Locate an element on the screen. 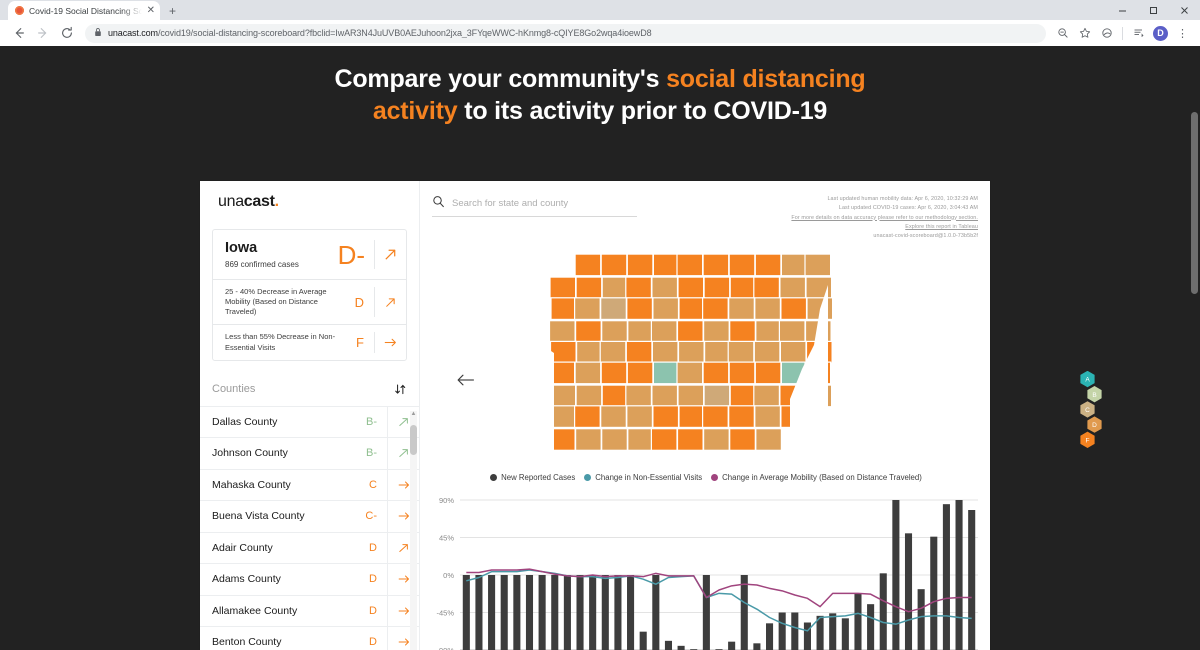 The image size is (1200, 650). maximize-icon is located at coordinates (1153, 10).